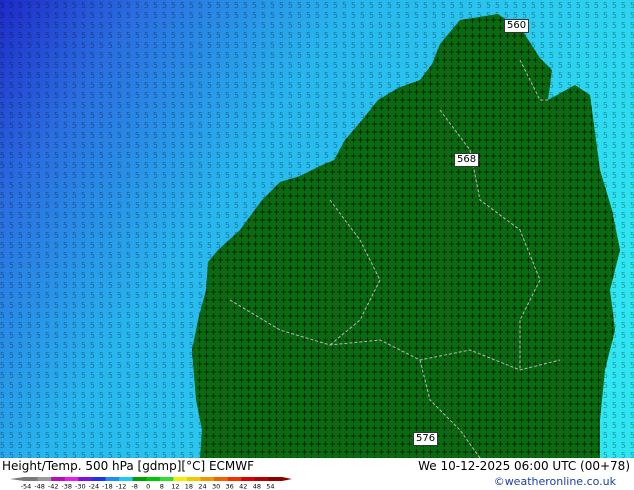 This screenshot has width=634, height=490. Describe the element at coordinates (257, 486) in the screenshot. I see `colorbar-tick-label: 48` at that location.